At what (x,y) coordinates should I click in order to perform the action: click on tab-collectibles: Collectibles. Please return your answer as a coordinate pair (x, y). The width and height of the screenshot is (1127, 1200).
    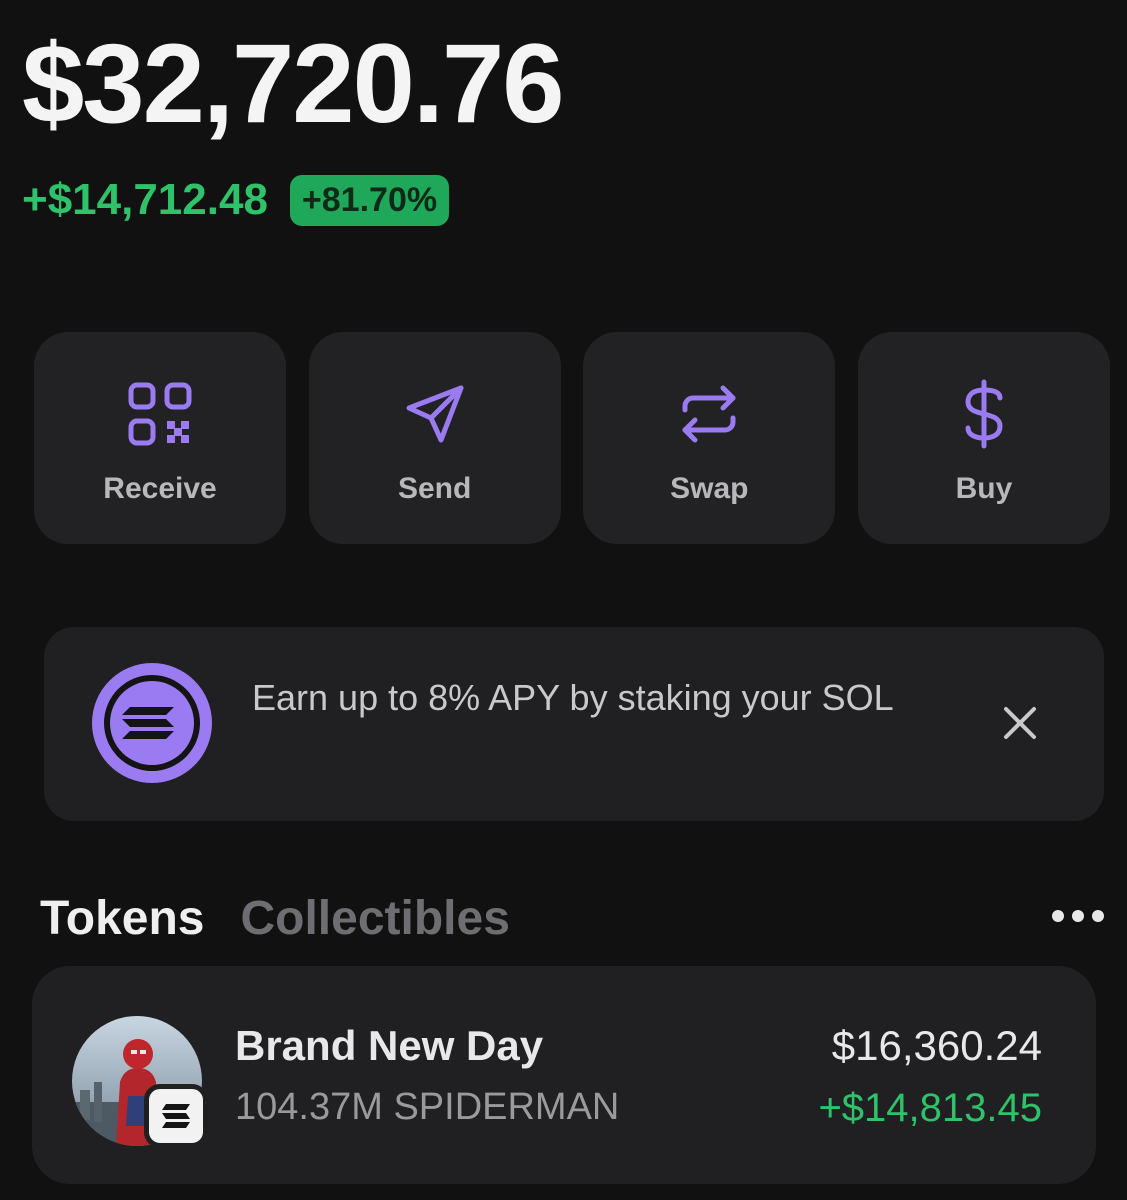
    Looking at the image, I should click on (374, 918).